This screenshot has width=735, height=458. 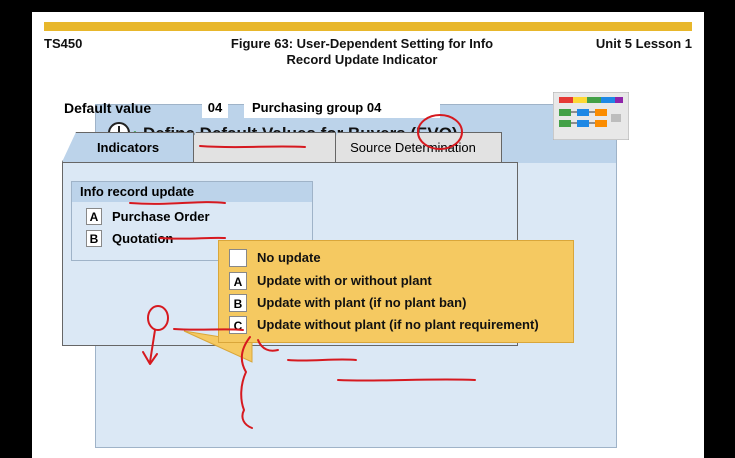 I want to click on tab-blank-label, so click(x=259, y=147).